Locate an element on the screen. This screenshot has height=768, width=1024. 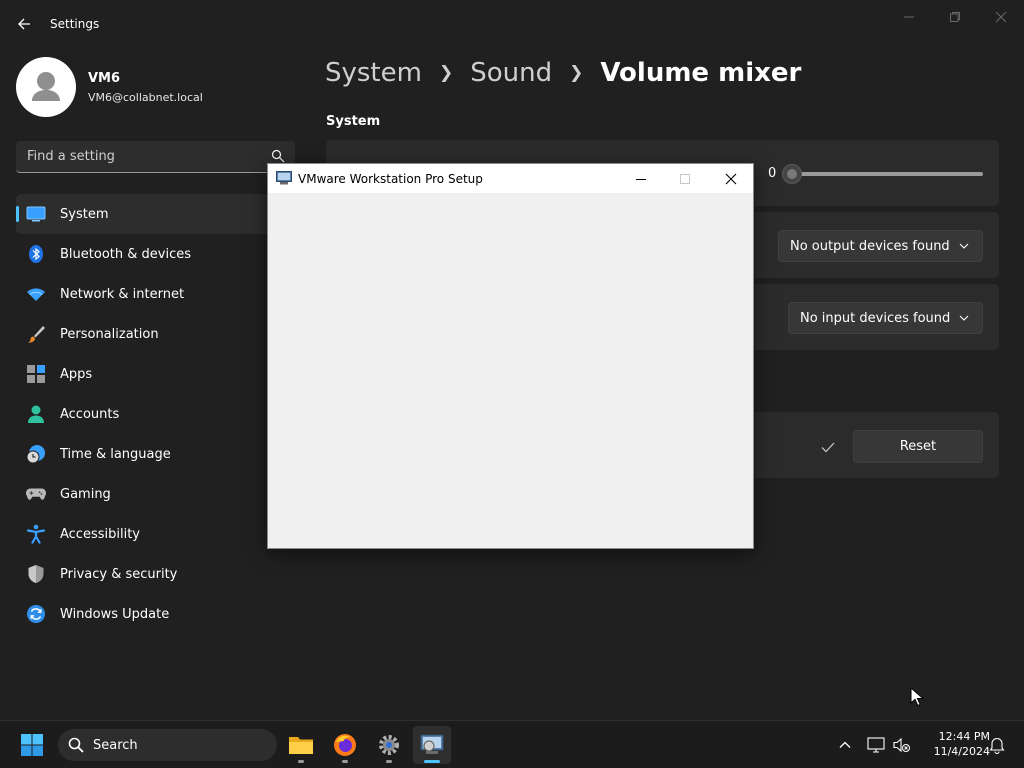
taskbar: Search 12:44 PM 11/4/2024 is located at coordinates (512, 744).